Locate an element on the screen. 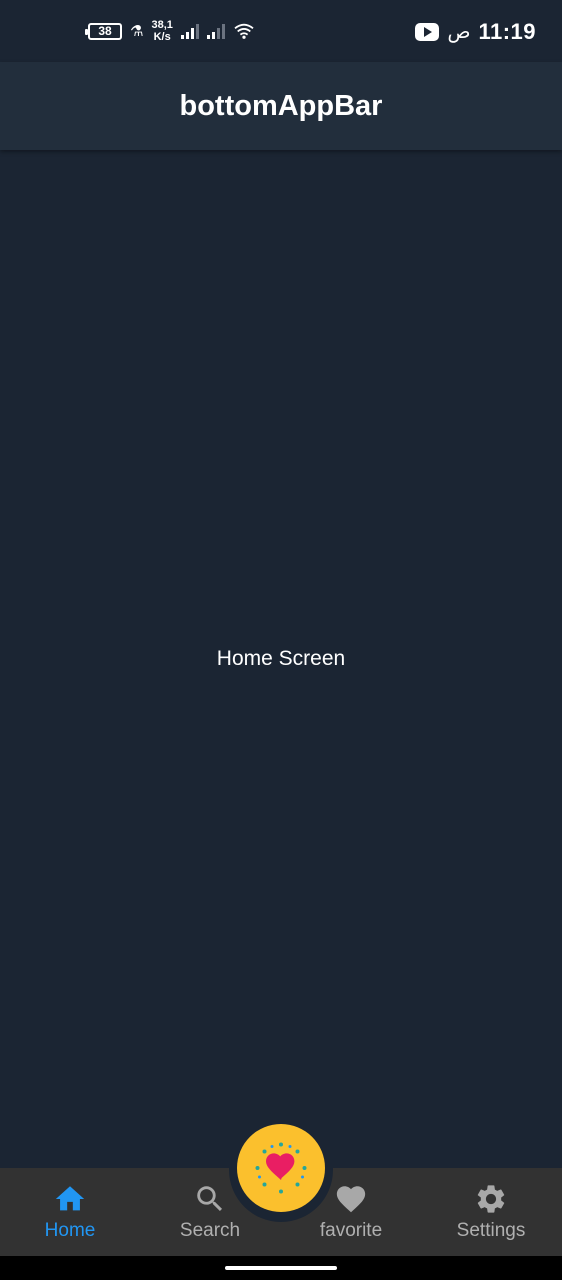 Image resolution: width=562 pixels, height=1280 pixels. status-indicators: 38 ⚗ 38,1 K/s is located at coordinates (170, 31).